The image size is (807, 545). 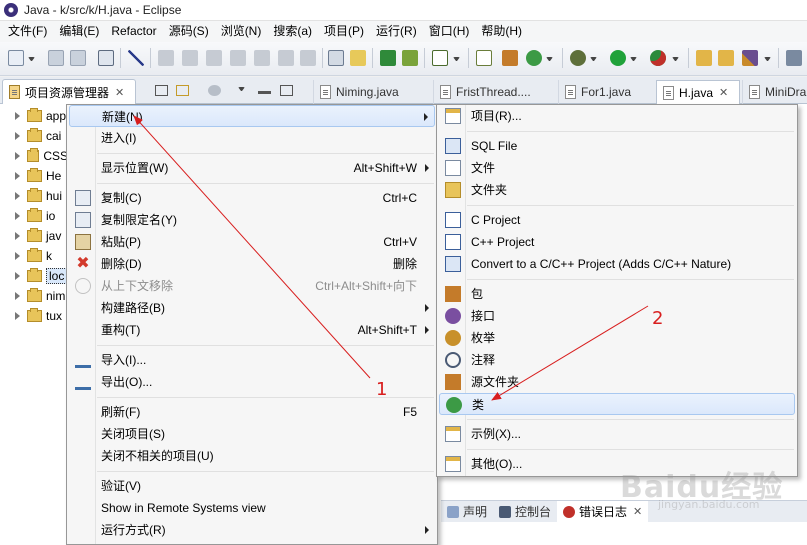 I want to click on open-task-icon, so click(x=336, y=58).